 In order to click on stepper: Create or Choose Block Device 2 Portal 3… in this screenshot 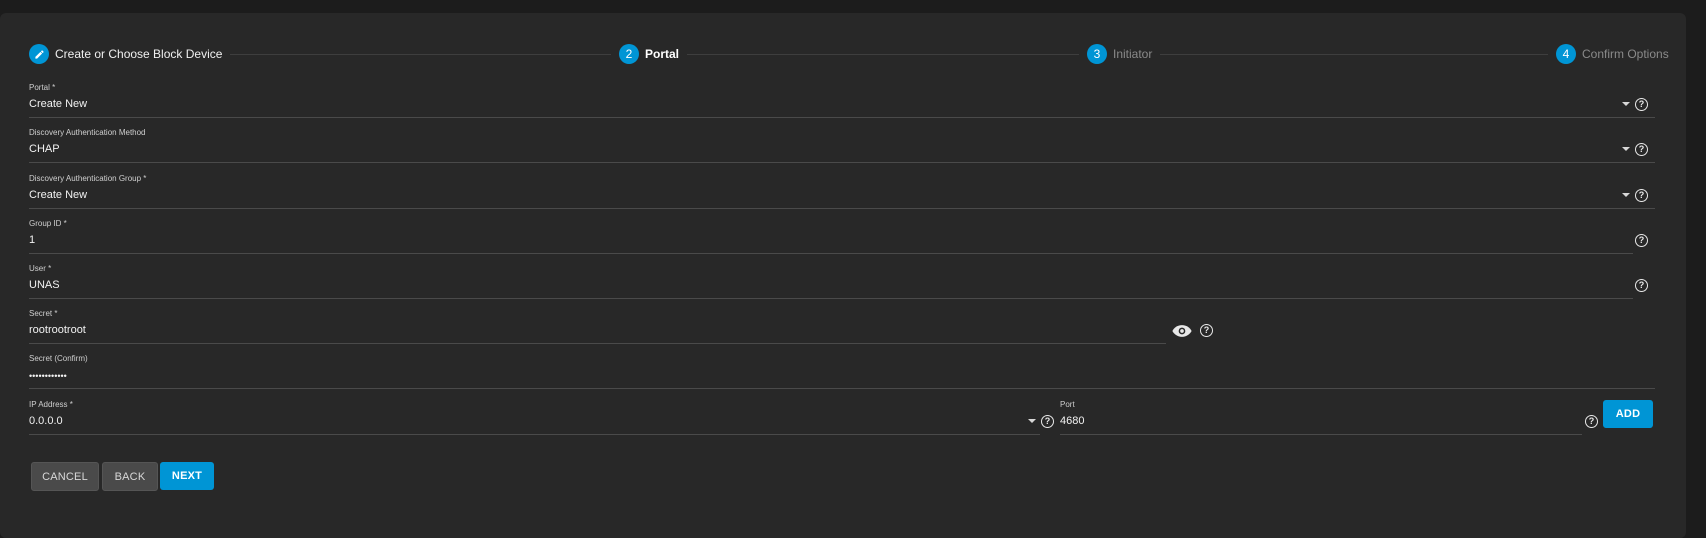, I will do `click(849, 54)`.